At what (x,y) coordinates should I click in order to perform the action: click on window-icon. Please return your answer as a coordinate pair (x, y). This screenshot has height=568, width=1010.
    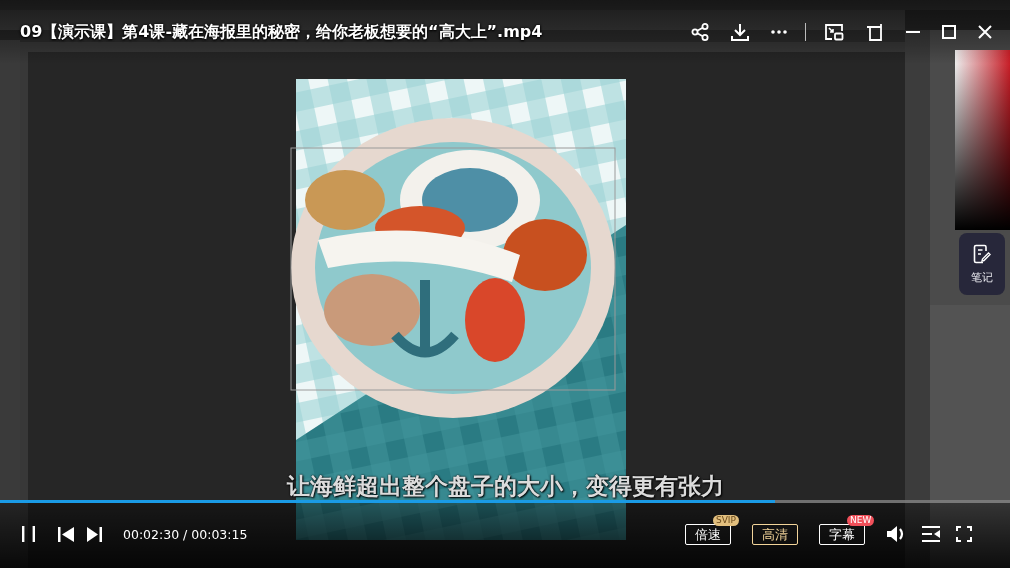
    Looking at the image, I should click on (875, 32).